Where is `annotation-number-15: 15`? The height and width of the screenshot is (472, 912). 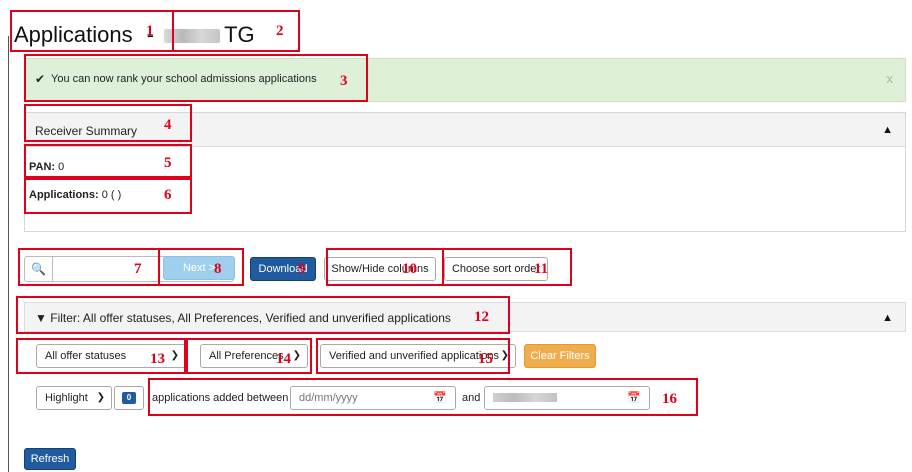 annotation-number-15: 15 is located at coordinates (485, 359).